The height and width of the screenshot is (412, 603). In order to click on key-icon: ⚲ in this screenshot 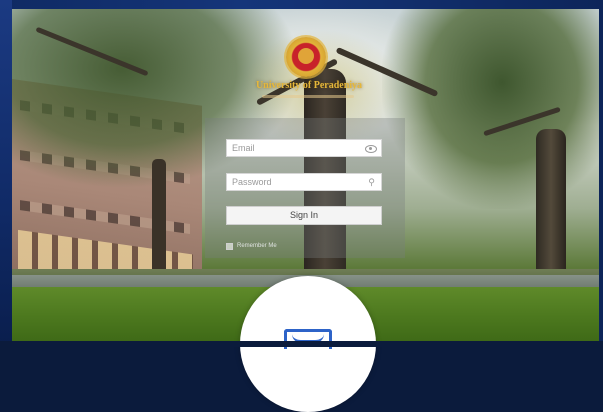, I will do `click(371, 182)`.